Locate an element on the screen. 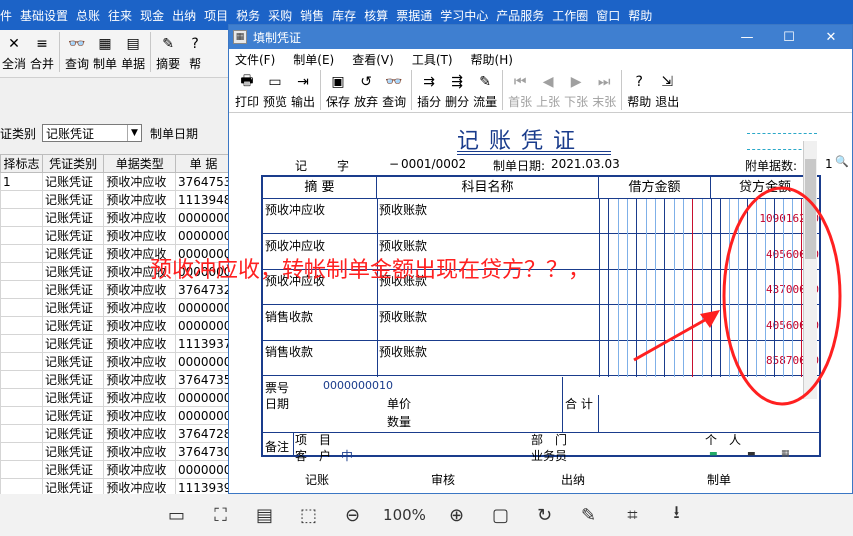 This screenshot has width=853, height=536. bg-toolbar-button: ▦ 制单 is located at coordinates (105, 52).